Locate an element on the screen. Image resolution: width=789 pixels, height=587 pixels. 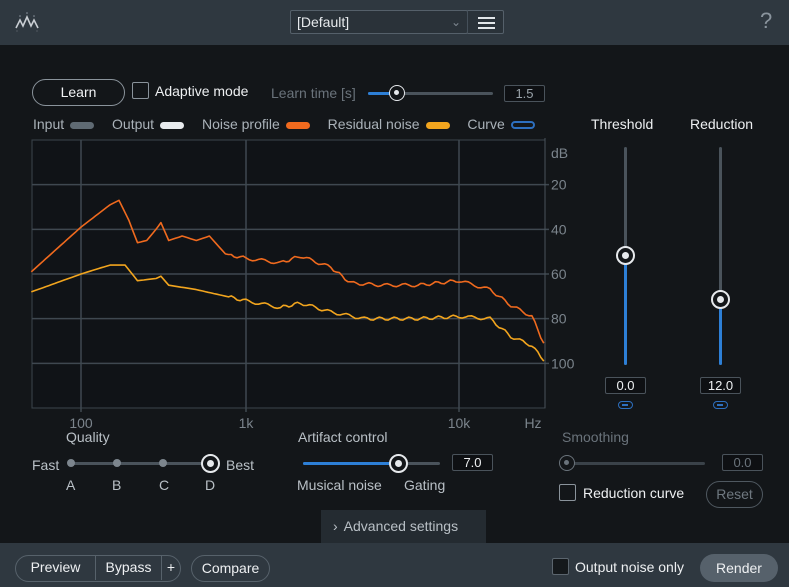
quality-option-a: A is located at coordinates (71, 485).